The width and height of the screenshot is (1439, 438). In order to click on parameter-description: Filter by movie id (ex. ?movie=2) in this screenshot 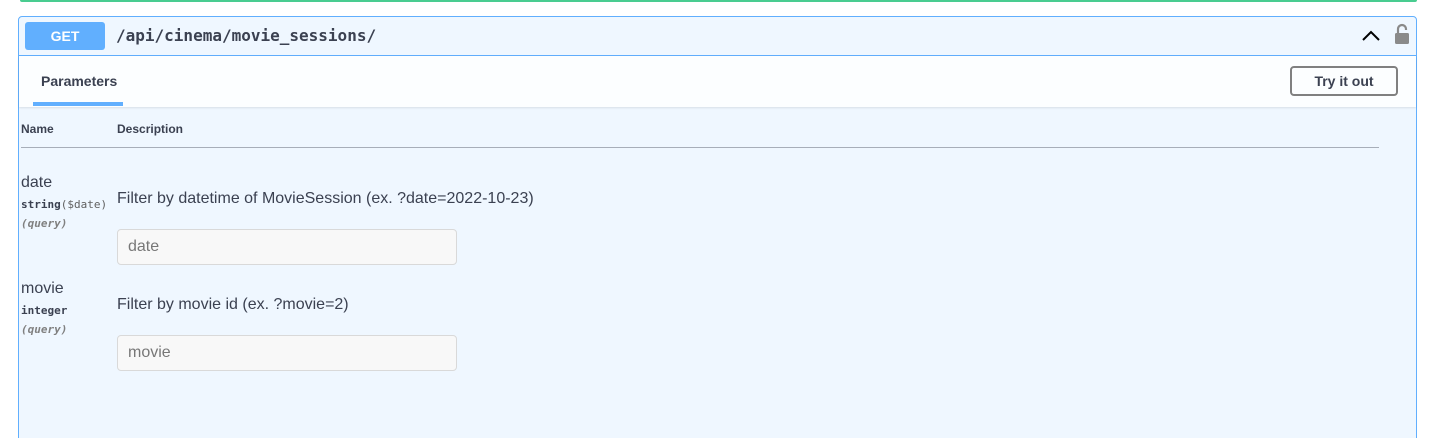, I will do `click(233, 304)`.